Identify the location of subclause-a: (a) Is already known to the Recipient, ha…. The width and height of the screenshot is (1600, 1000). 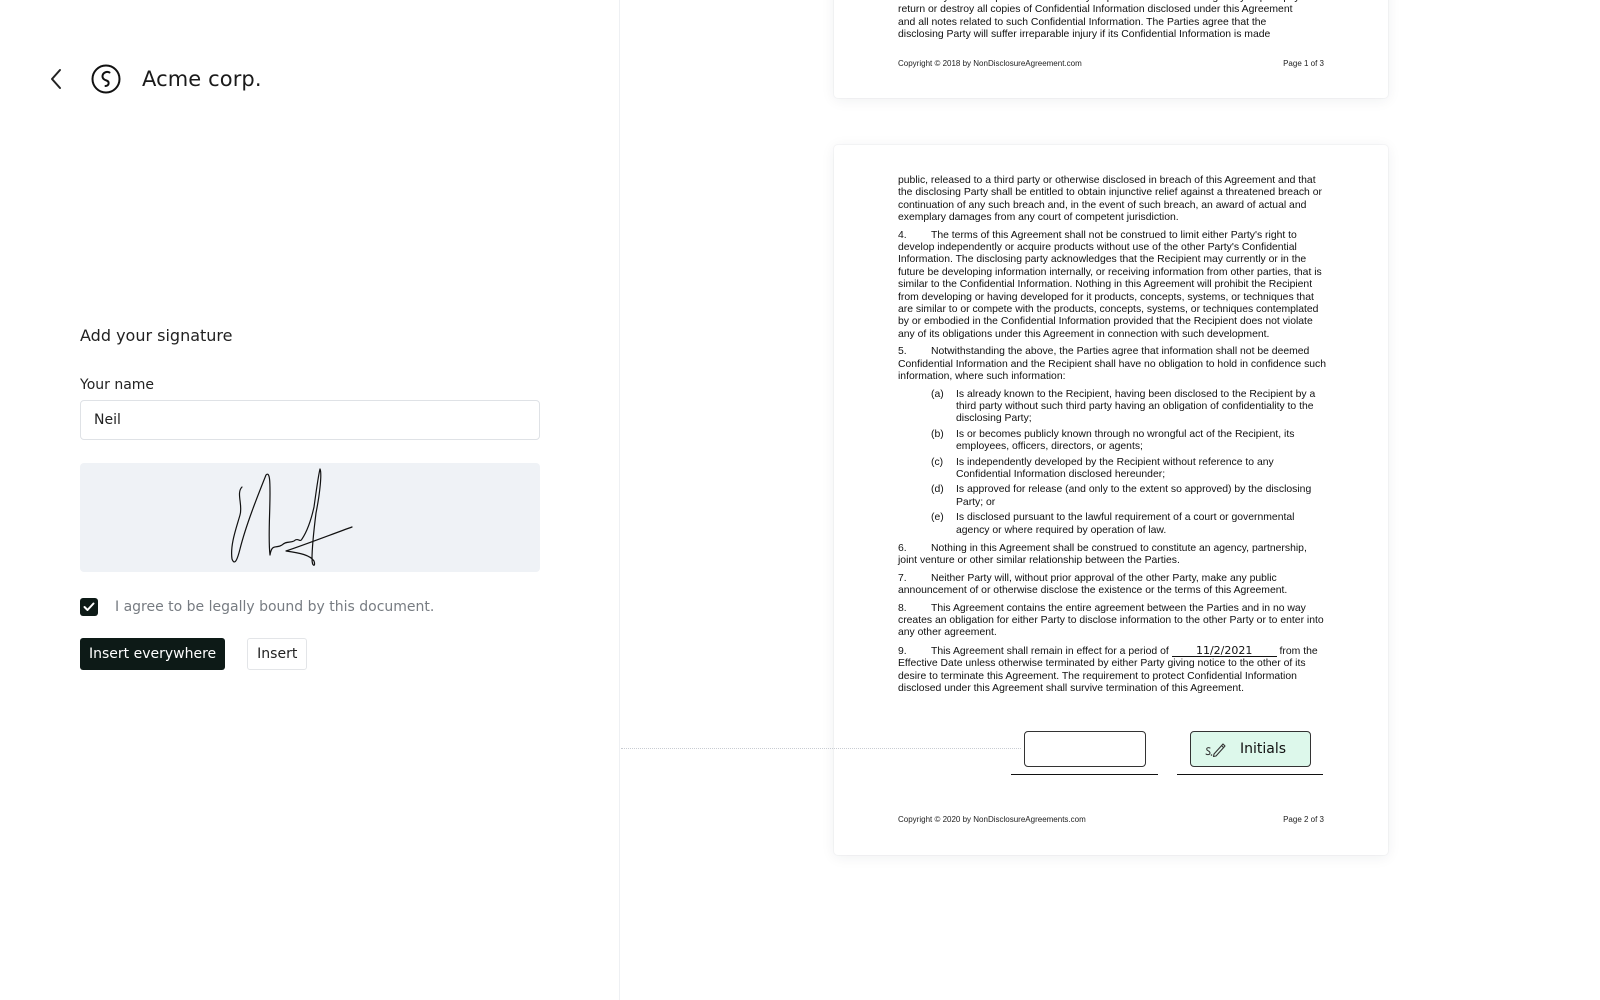
(1129, 407).